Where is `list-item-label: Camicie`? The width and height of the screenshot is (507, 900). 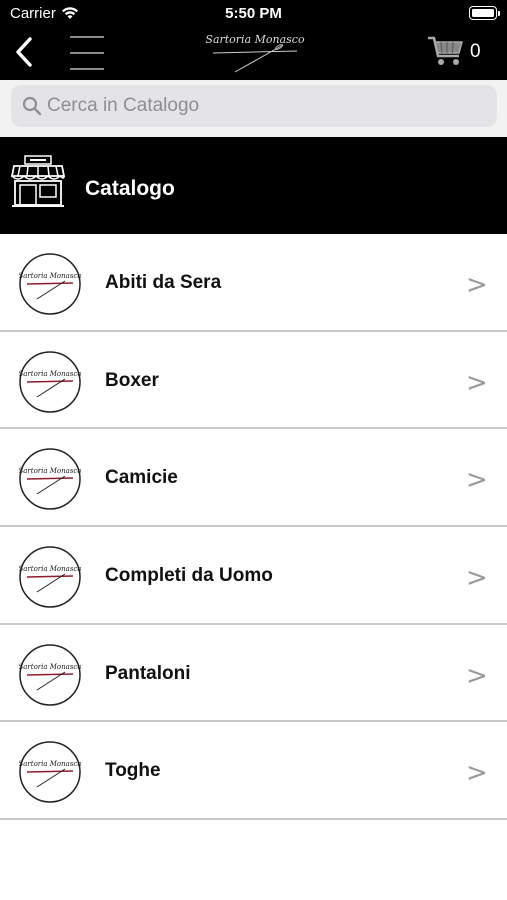
list-item-label: Camicie is located at coordinates (141, 478).